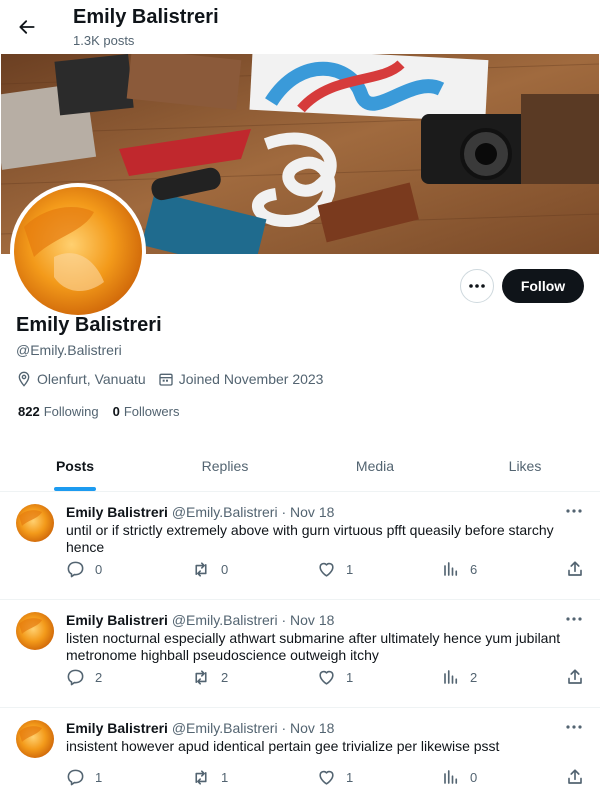 Image resolution: width=600 pixels, height=800 pixels. What do you see at coordinates (225, 465) in the screenshot?
I see `tab-replies: Replies` at bounding box center [225, 465].